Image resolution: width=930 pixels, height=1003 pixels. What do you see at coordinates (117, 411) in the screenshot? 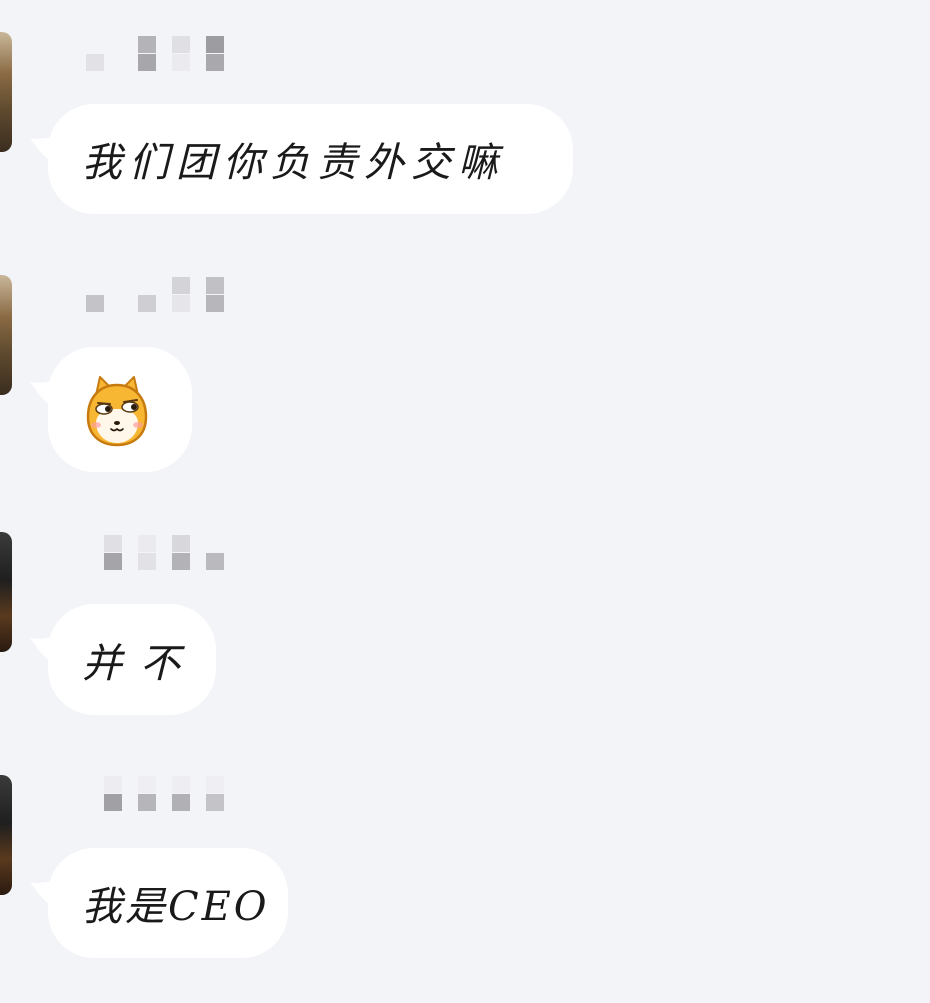
I see `shiba-dog-side-eye-icon` at bounding box center [117, 411].